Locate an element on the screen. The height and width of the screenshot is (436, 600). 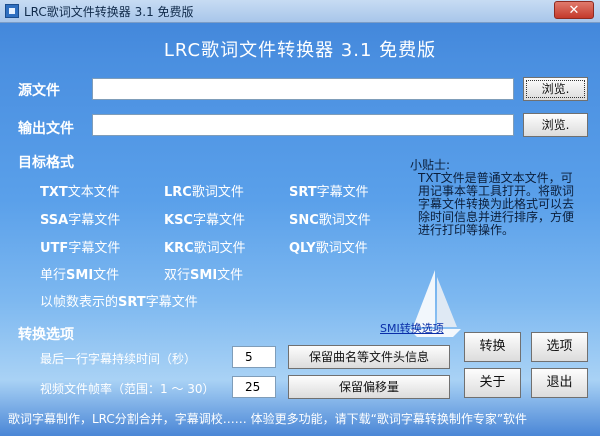
convert-options-label: 转换选项 is located at coordinates (46, 335).